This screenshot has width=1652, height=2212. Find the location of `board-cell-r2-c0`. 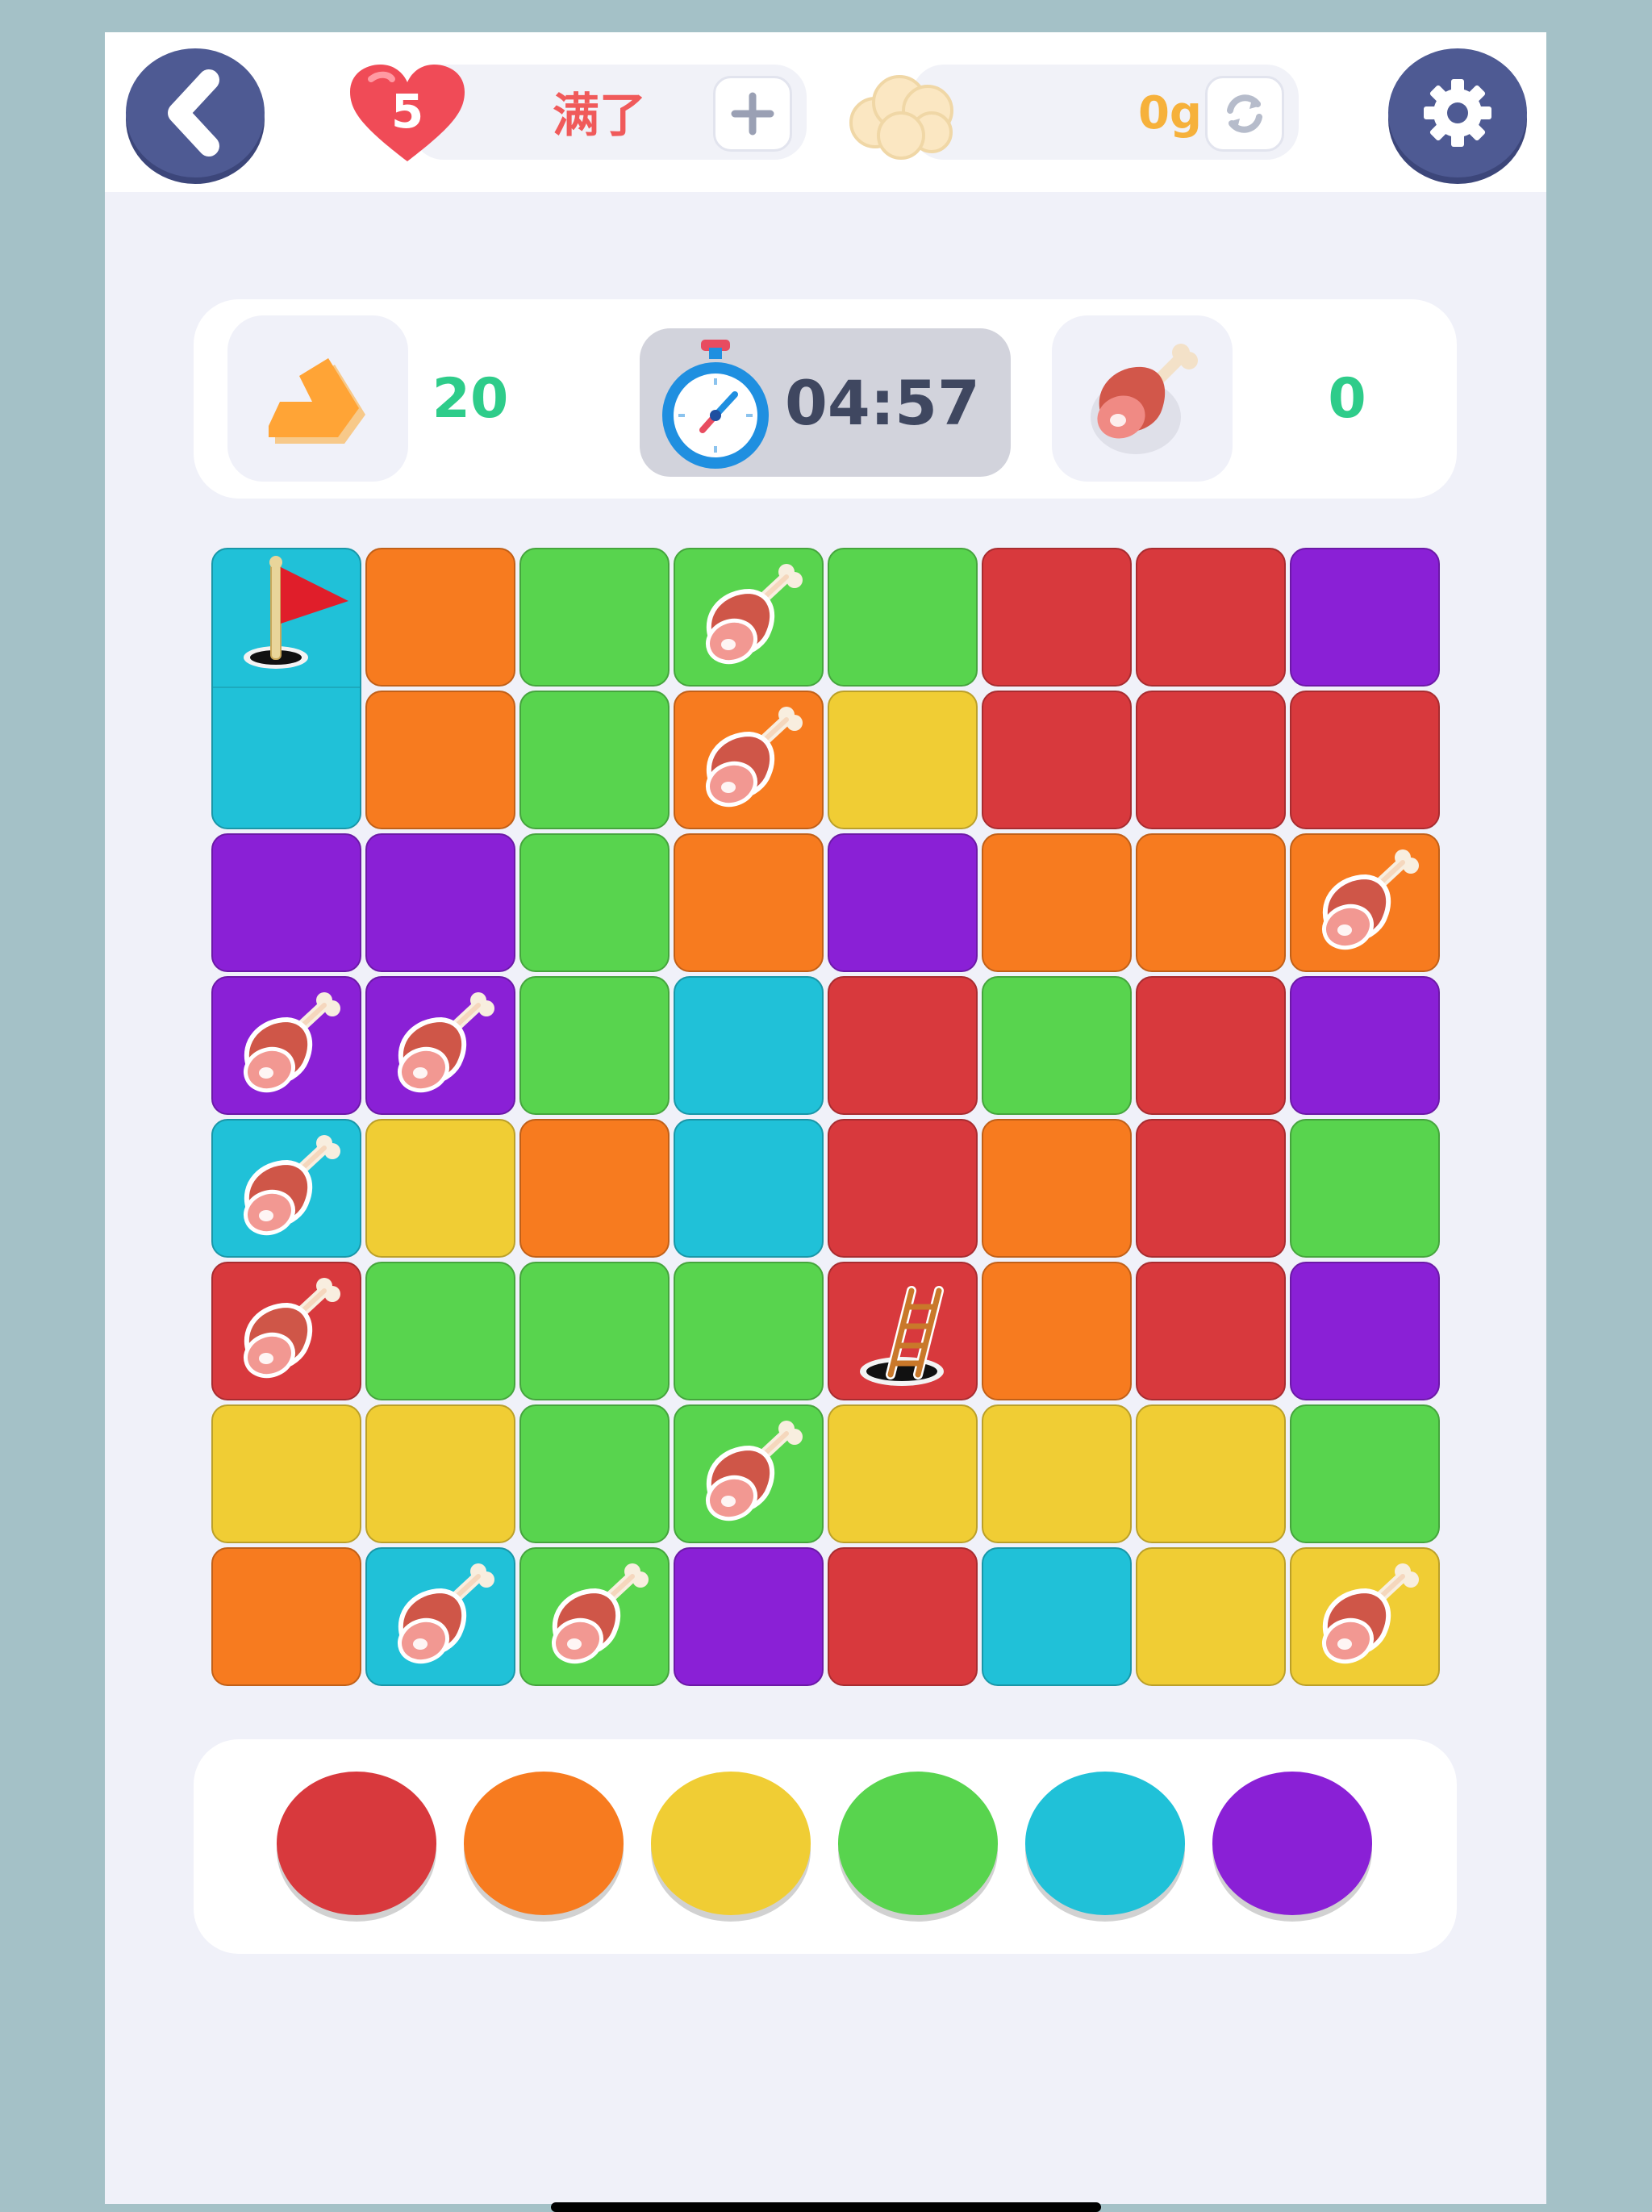

board-cell-r2-c0 is located at coordinates (286, 902).